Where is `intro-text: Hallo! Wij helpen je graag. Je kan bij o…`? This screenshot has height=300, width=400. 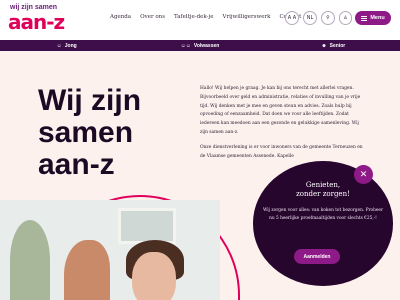 intro-text: Hallo! Wij helpen je graag. Je kan bij o… is located at coordinates (284, 126).